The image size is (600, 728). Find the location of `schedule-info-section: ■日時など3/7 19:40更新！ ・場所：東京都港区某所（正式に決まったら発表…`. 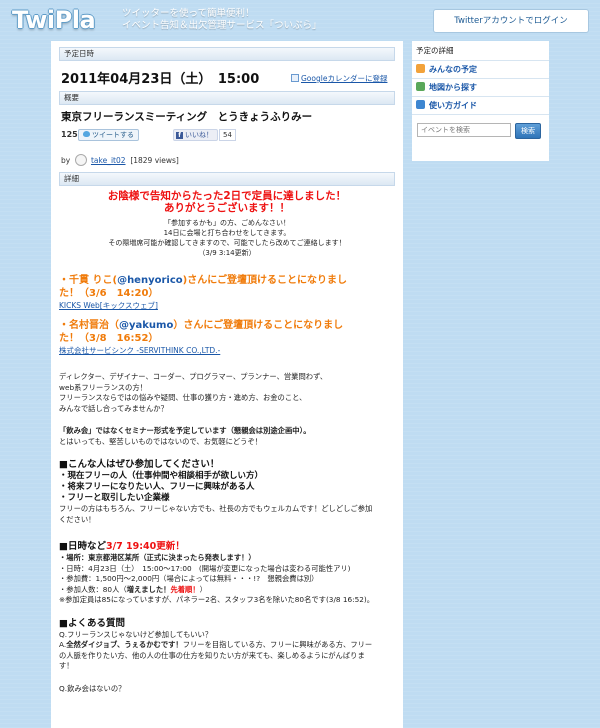

schedule-info-section: ■日時など3/7 19:40更新！ ・場所：東京都港区某所（正式に決まったら発表… is located at coordinates (217, 572).